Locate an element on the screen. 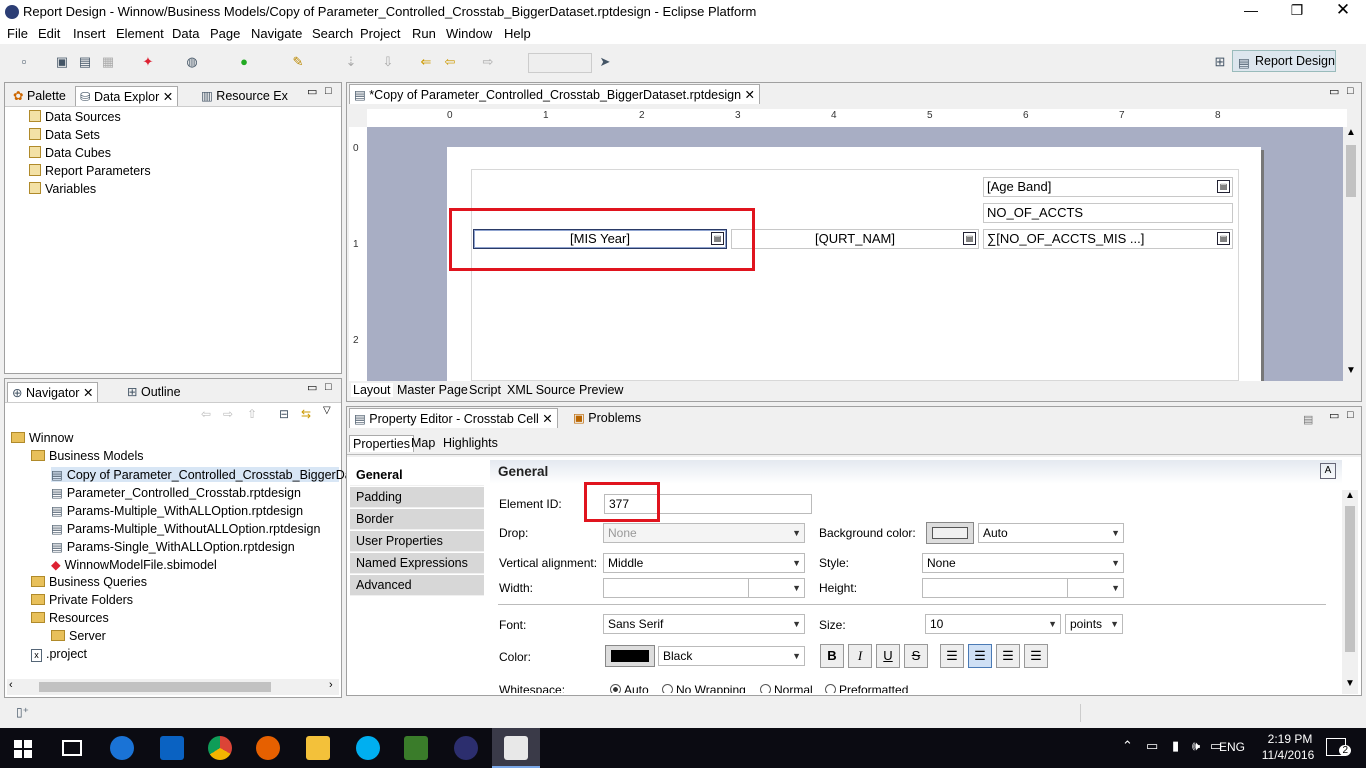 The width and height of the screenshot is (1366, 768). pin-icon: ➤ is located at coordinates (605, 62).